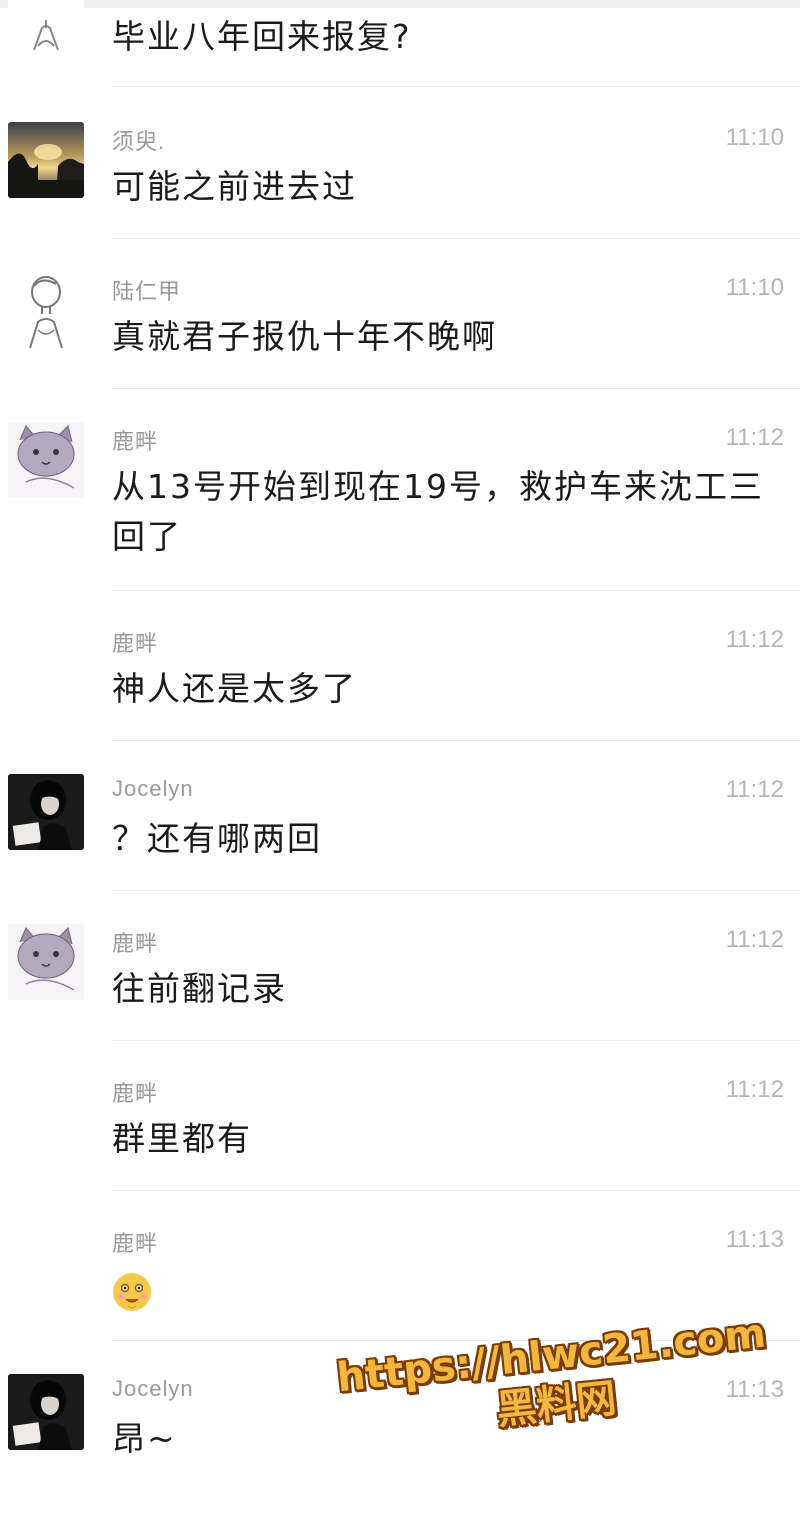 Image resolution: width=800 pixels, height=1528 pixels. Describe the element at coordinates (139, 141) in the screenshot. I see `sender-name: 须臾.` at that location.